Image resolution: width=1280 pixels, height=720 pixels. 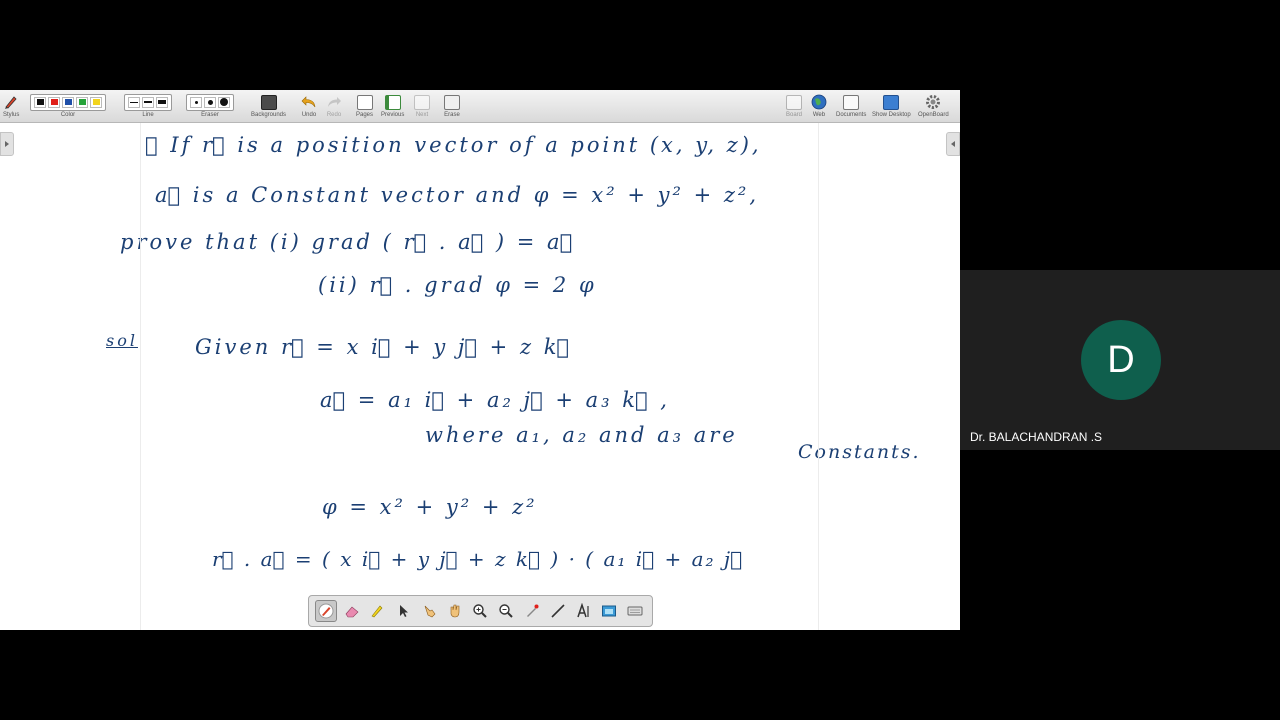 What do you see at coordinates (392, 102) in the screenshot?
I see `previous-page-icon` at bounding box center [392, 102].